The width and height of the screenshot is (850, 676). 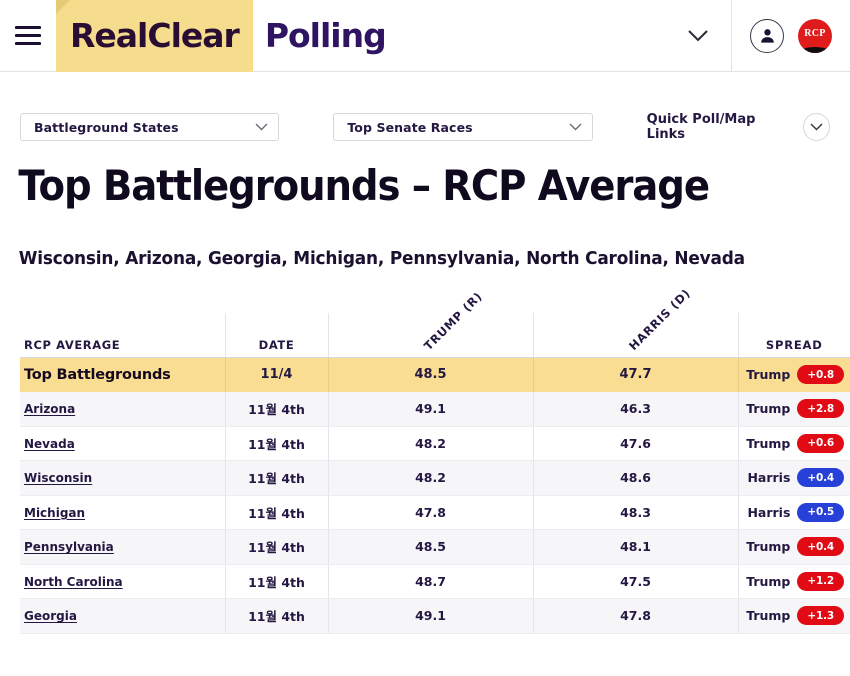 I want to click on spread-group: Trump +1.2, so click(x=795, y=581).